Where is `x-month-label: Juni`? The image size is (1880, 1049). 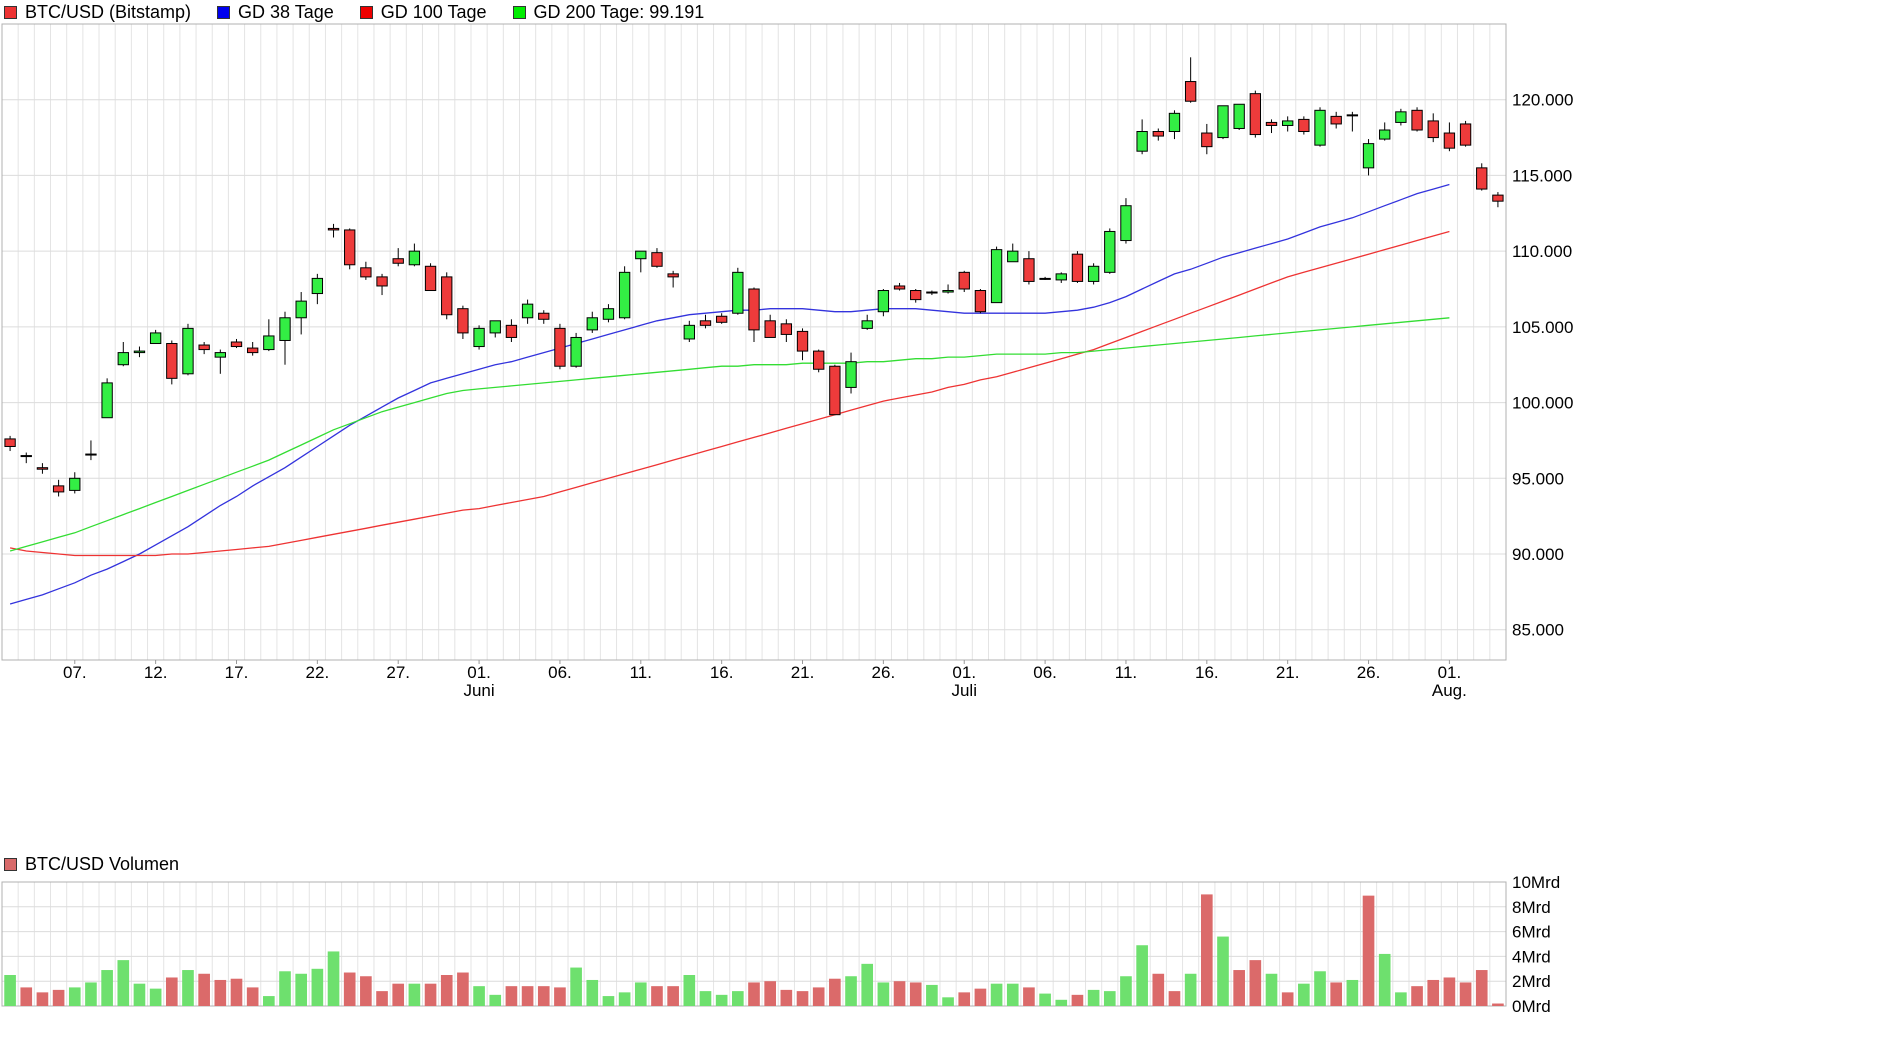
x-month-label: Juni is located at coordinates (478, 690).